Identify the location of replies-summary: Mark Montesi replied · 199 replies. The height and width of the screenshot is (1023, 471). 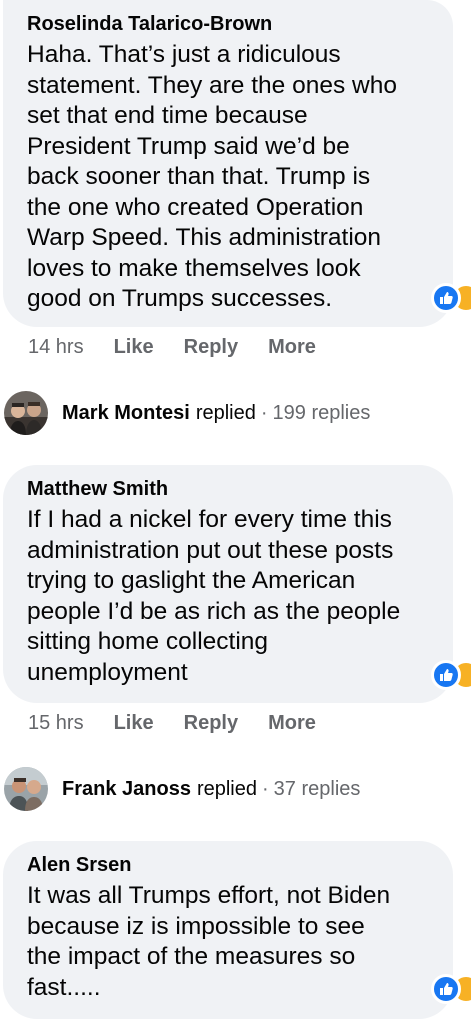
(187, 413).